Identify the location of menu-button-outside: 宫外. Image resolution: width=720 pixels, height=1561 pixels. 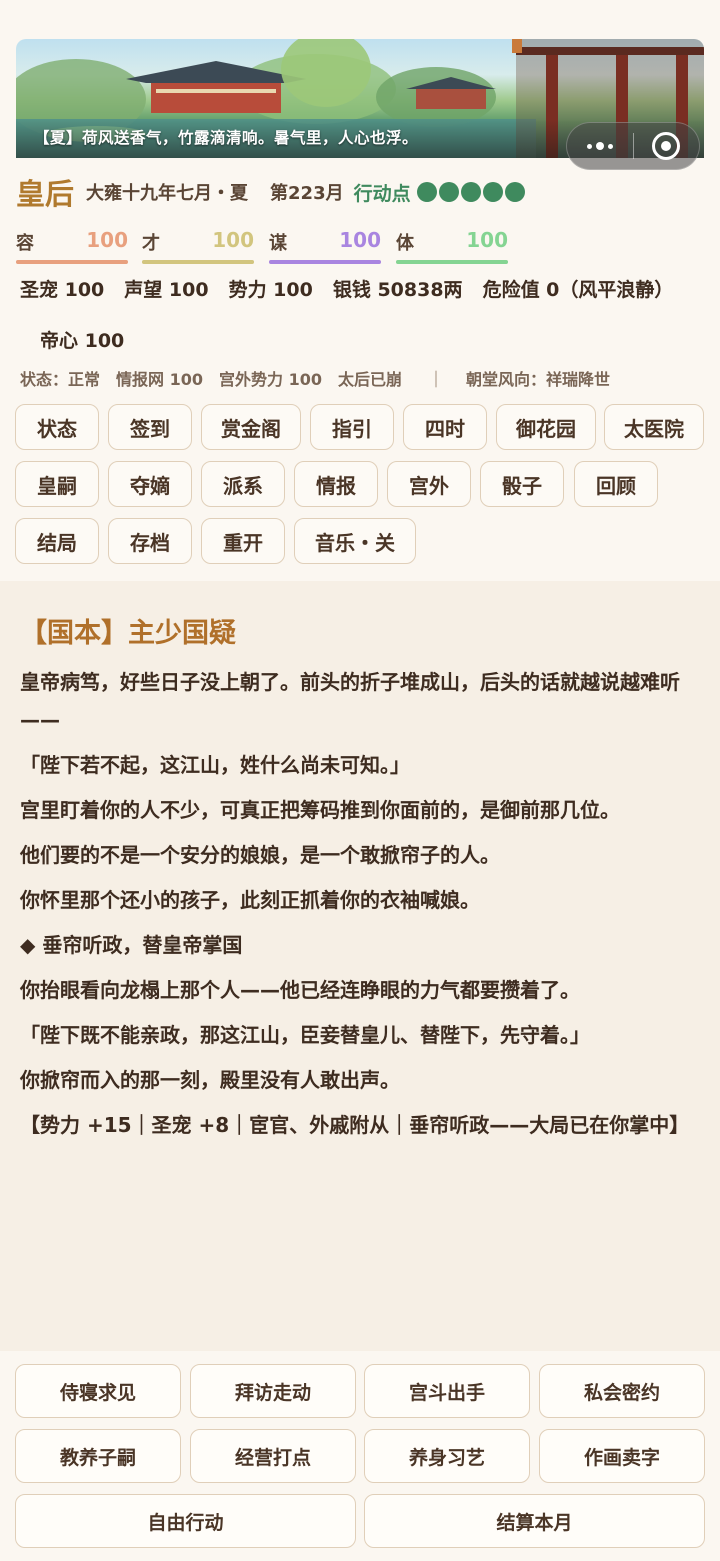
(429, 484).